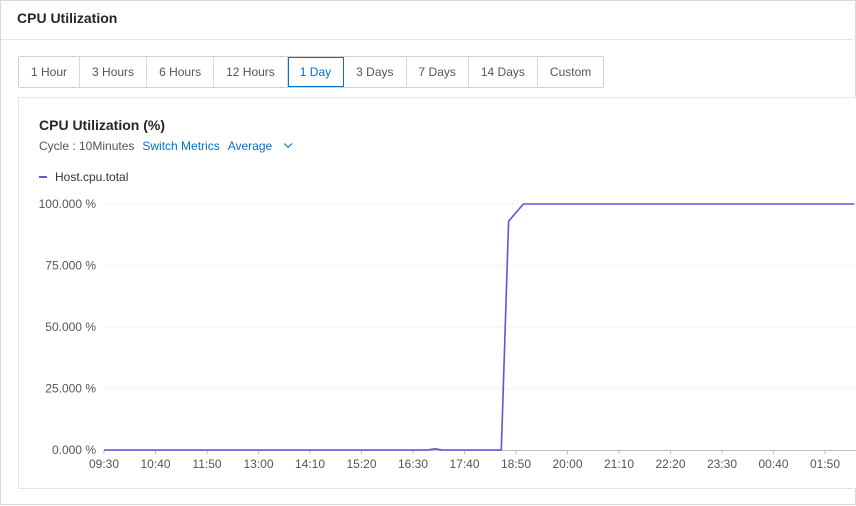  I want to click on x-tick-label: 23:30, so click(722, 464).